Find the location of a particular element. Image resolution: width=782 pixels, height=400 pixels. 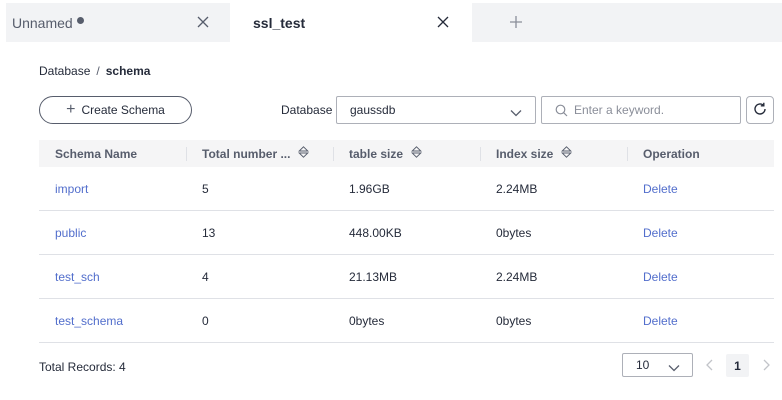

table-row: test_sch 4 21.13MB 2.24MB Delete is located at coordinates (406, 277).